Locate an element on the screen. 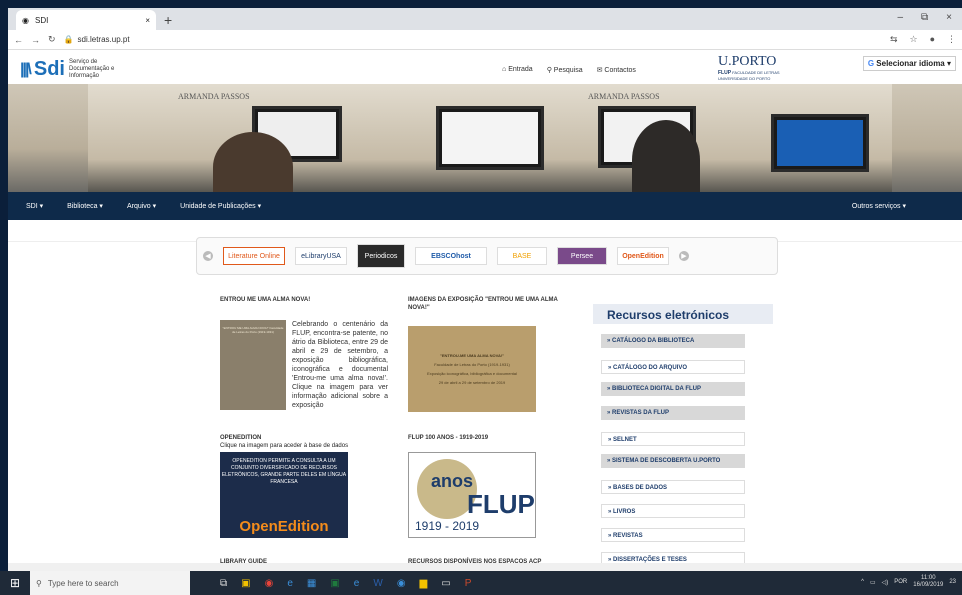 The width and height of the screenshot is (962, 595). topnav-contactos: ✉ Contactos is located at coordinates (616, 70).